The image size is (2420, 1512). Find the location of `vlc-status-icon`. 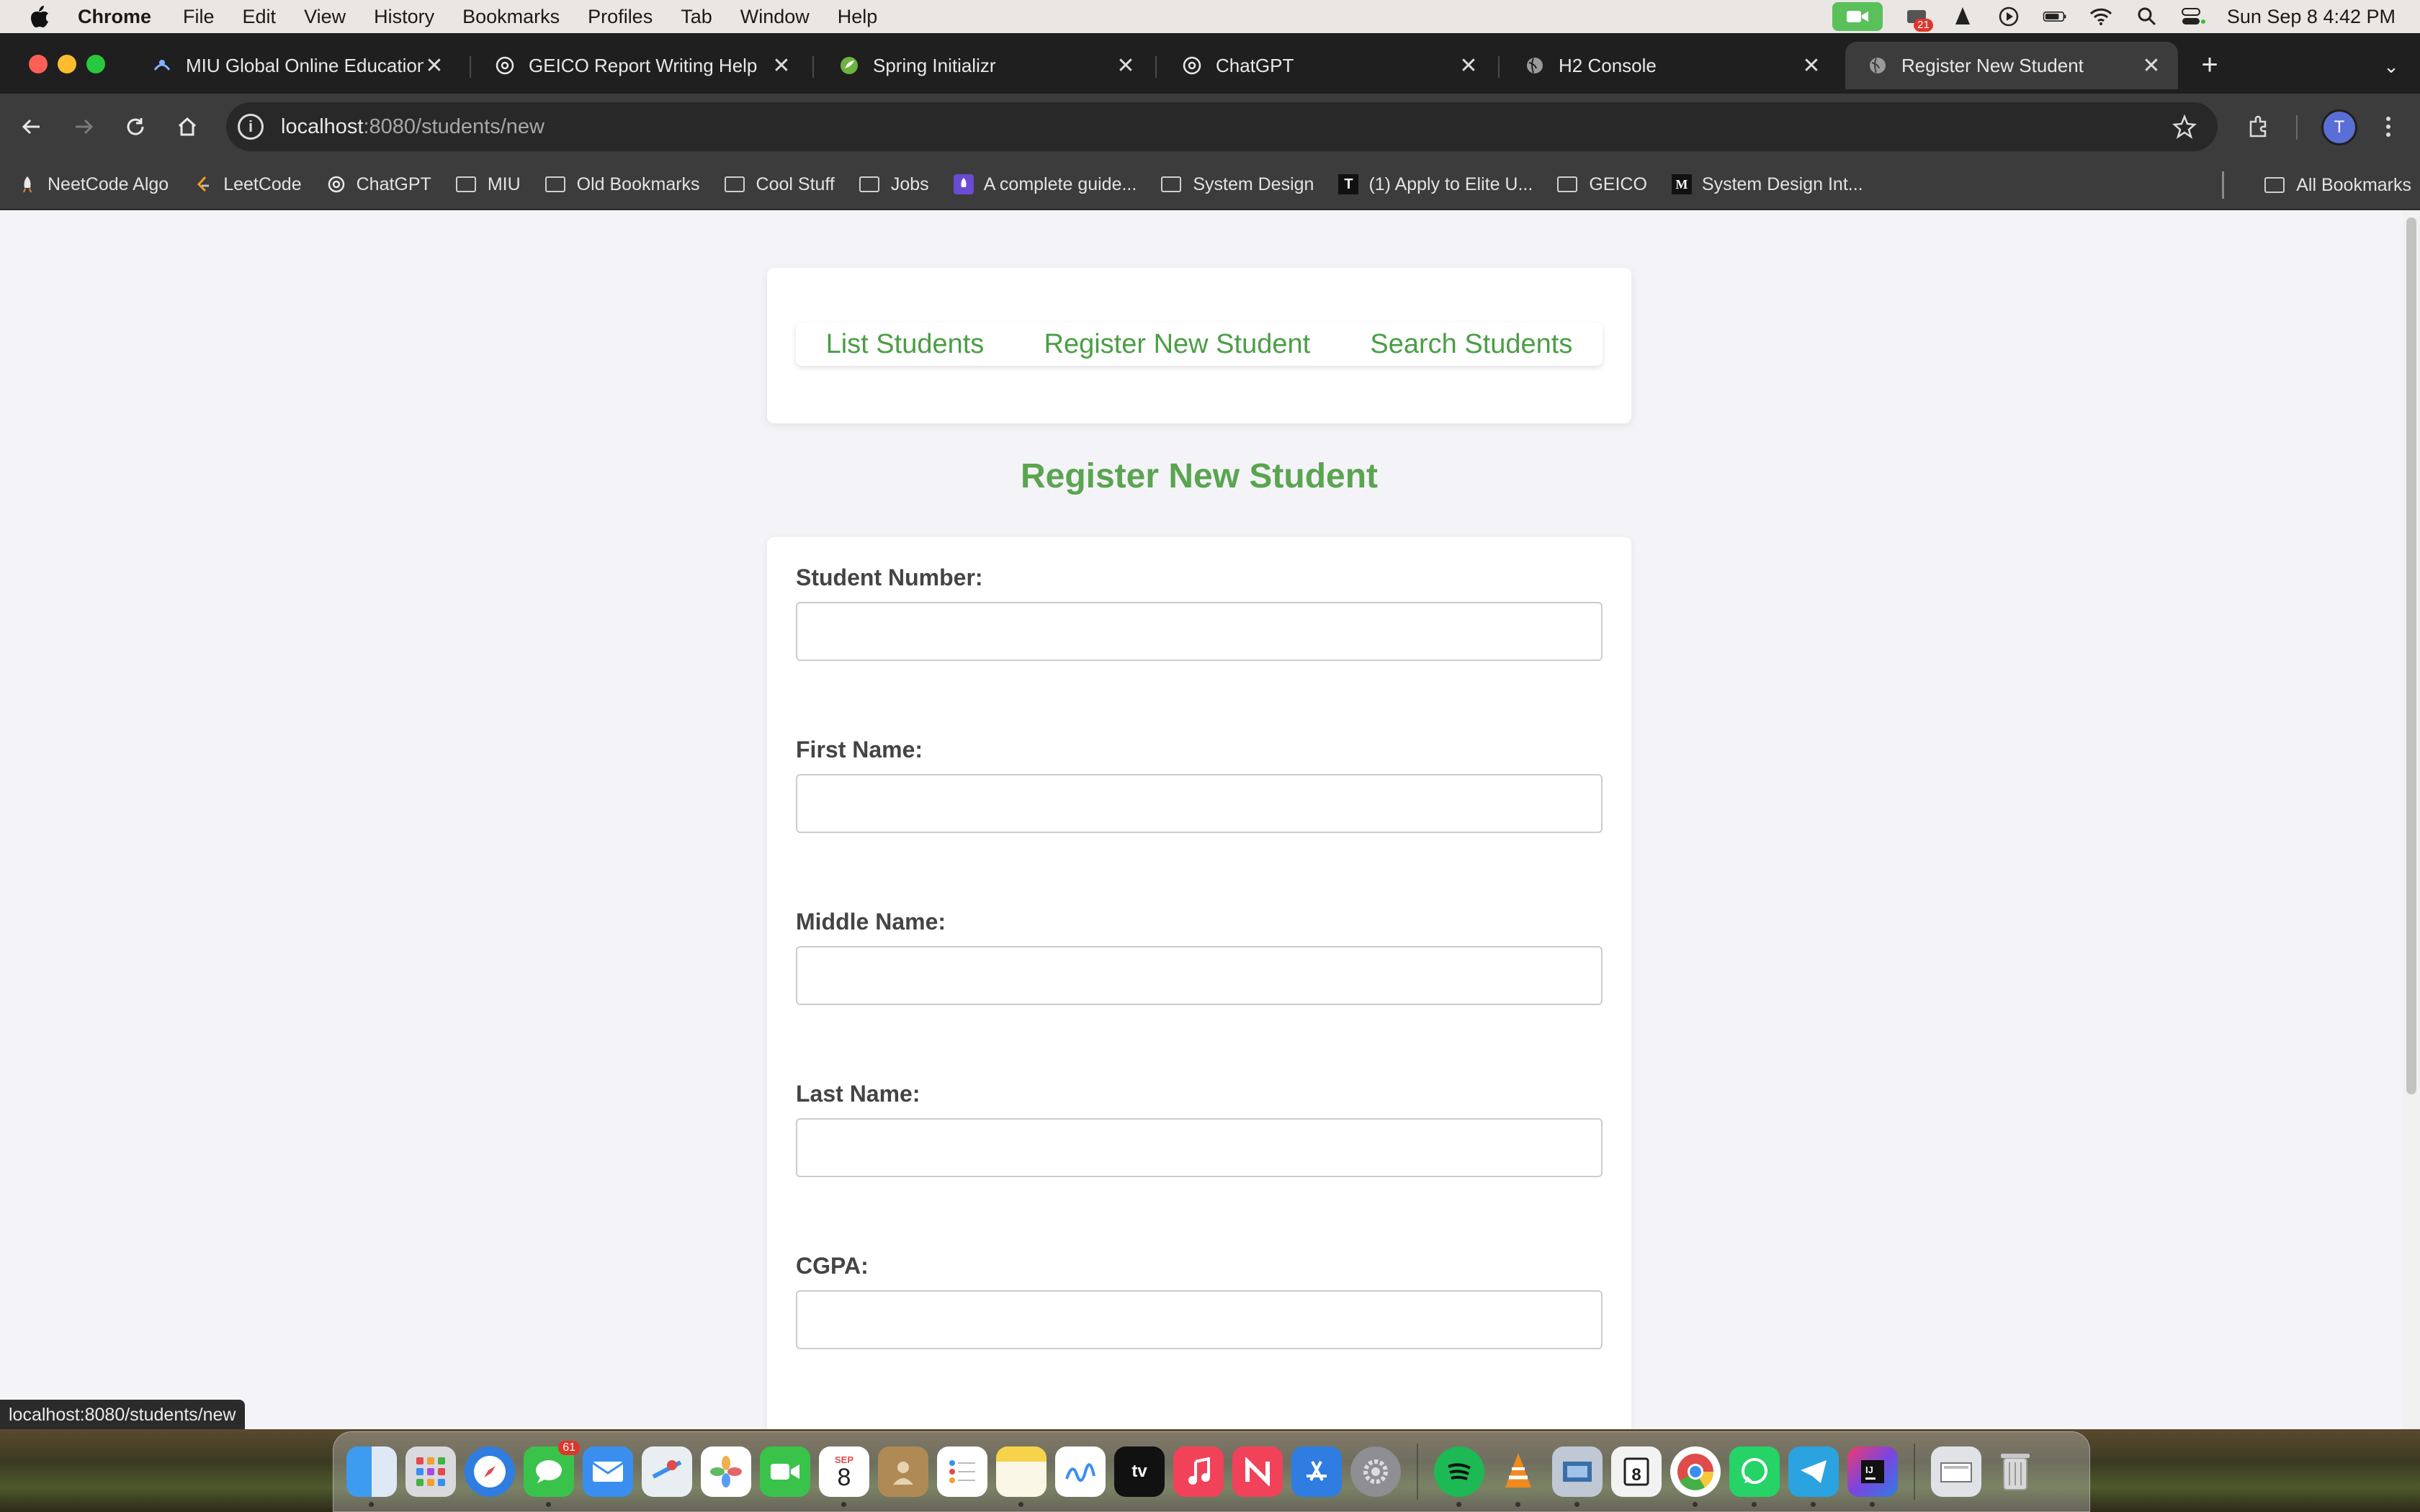

vlc-status-icon is located at coordinates (1962, 16).